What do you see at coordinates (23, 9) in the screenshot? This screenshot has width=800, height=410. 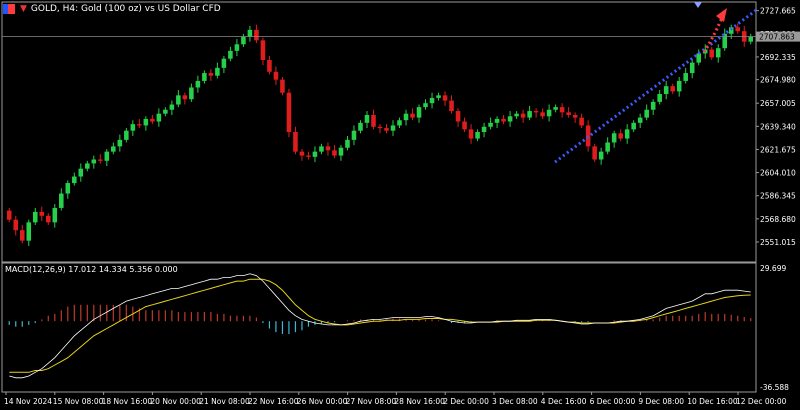 I see `dropdown-arrow-icon: ▼` at bounding box center [23, 9].